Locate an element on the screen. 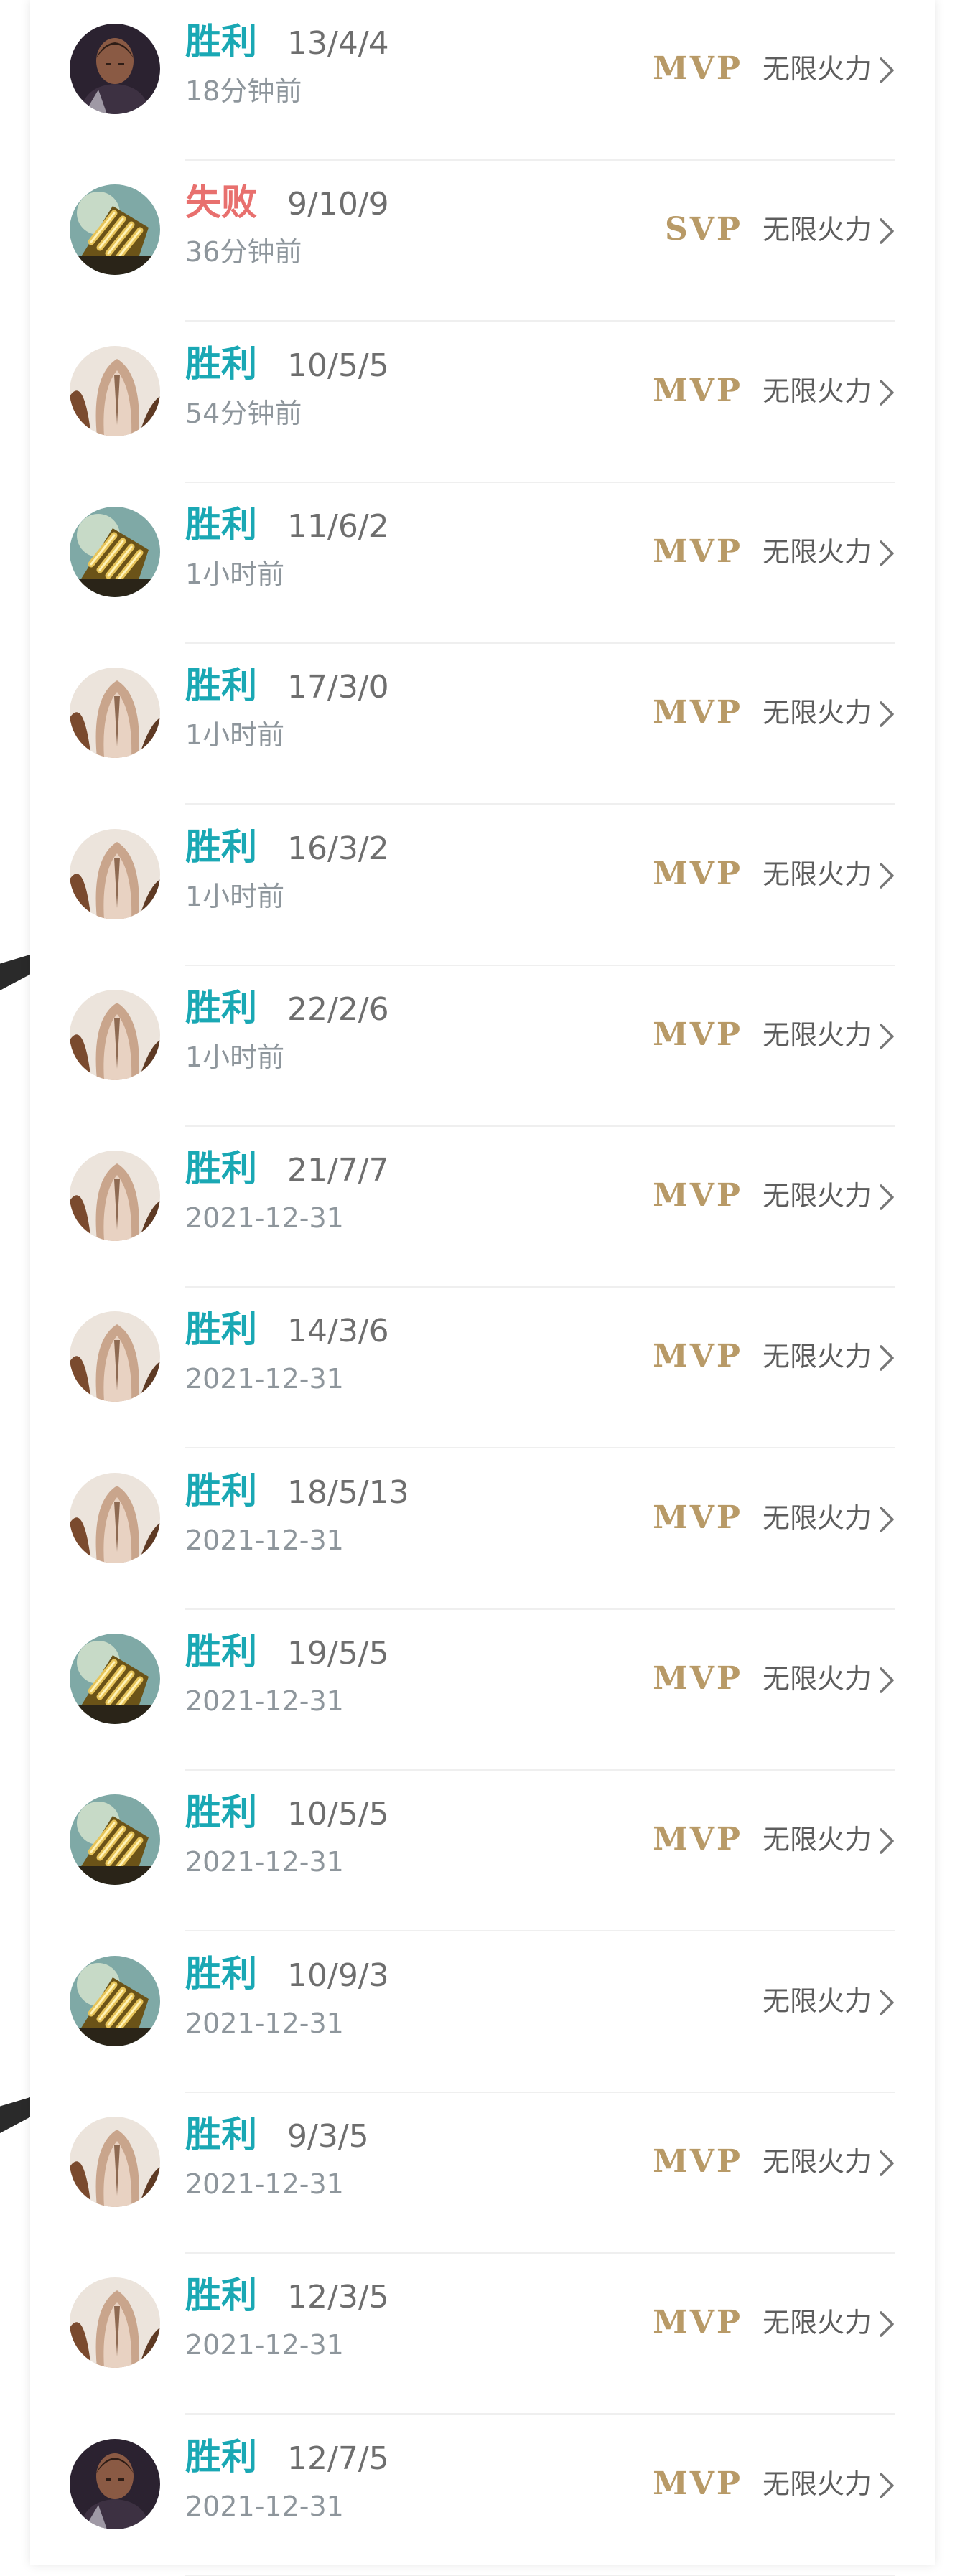 This screenshot has width=965, height=2576. match-row: 胜利 17/3/0 1小时前 MVP 无限火力 is located at coordinates (482, 724).